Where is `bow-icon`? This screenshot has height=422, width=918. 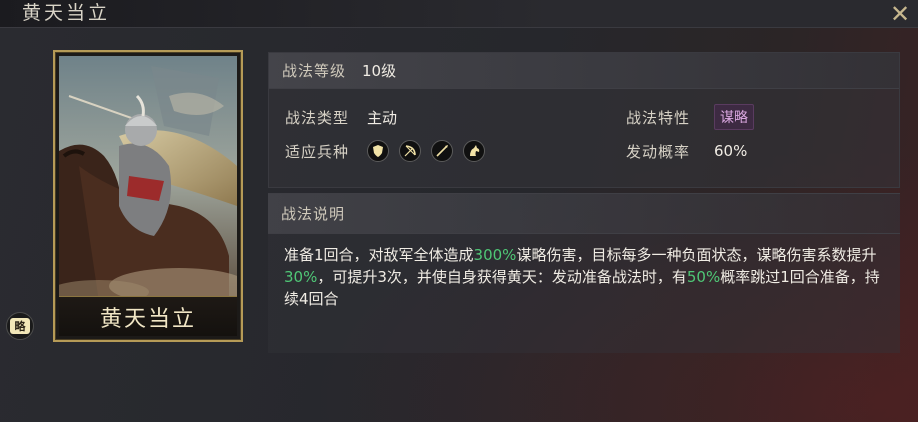
bow-icon is located at coordinates (410, 151).